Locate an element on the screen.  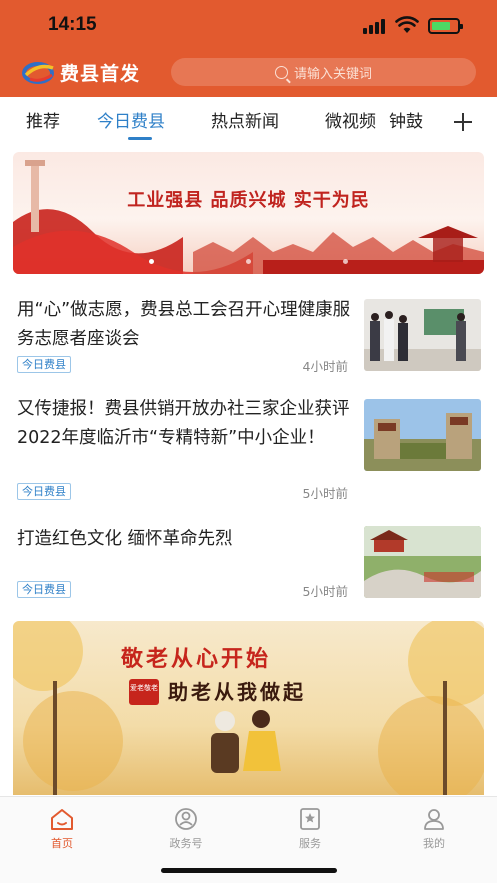
category-tabs: 推荐 今日费县 热点新闻 微视频 钟鼓 is located at coordinates (248, 120).